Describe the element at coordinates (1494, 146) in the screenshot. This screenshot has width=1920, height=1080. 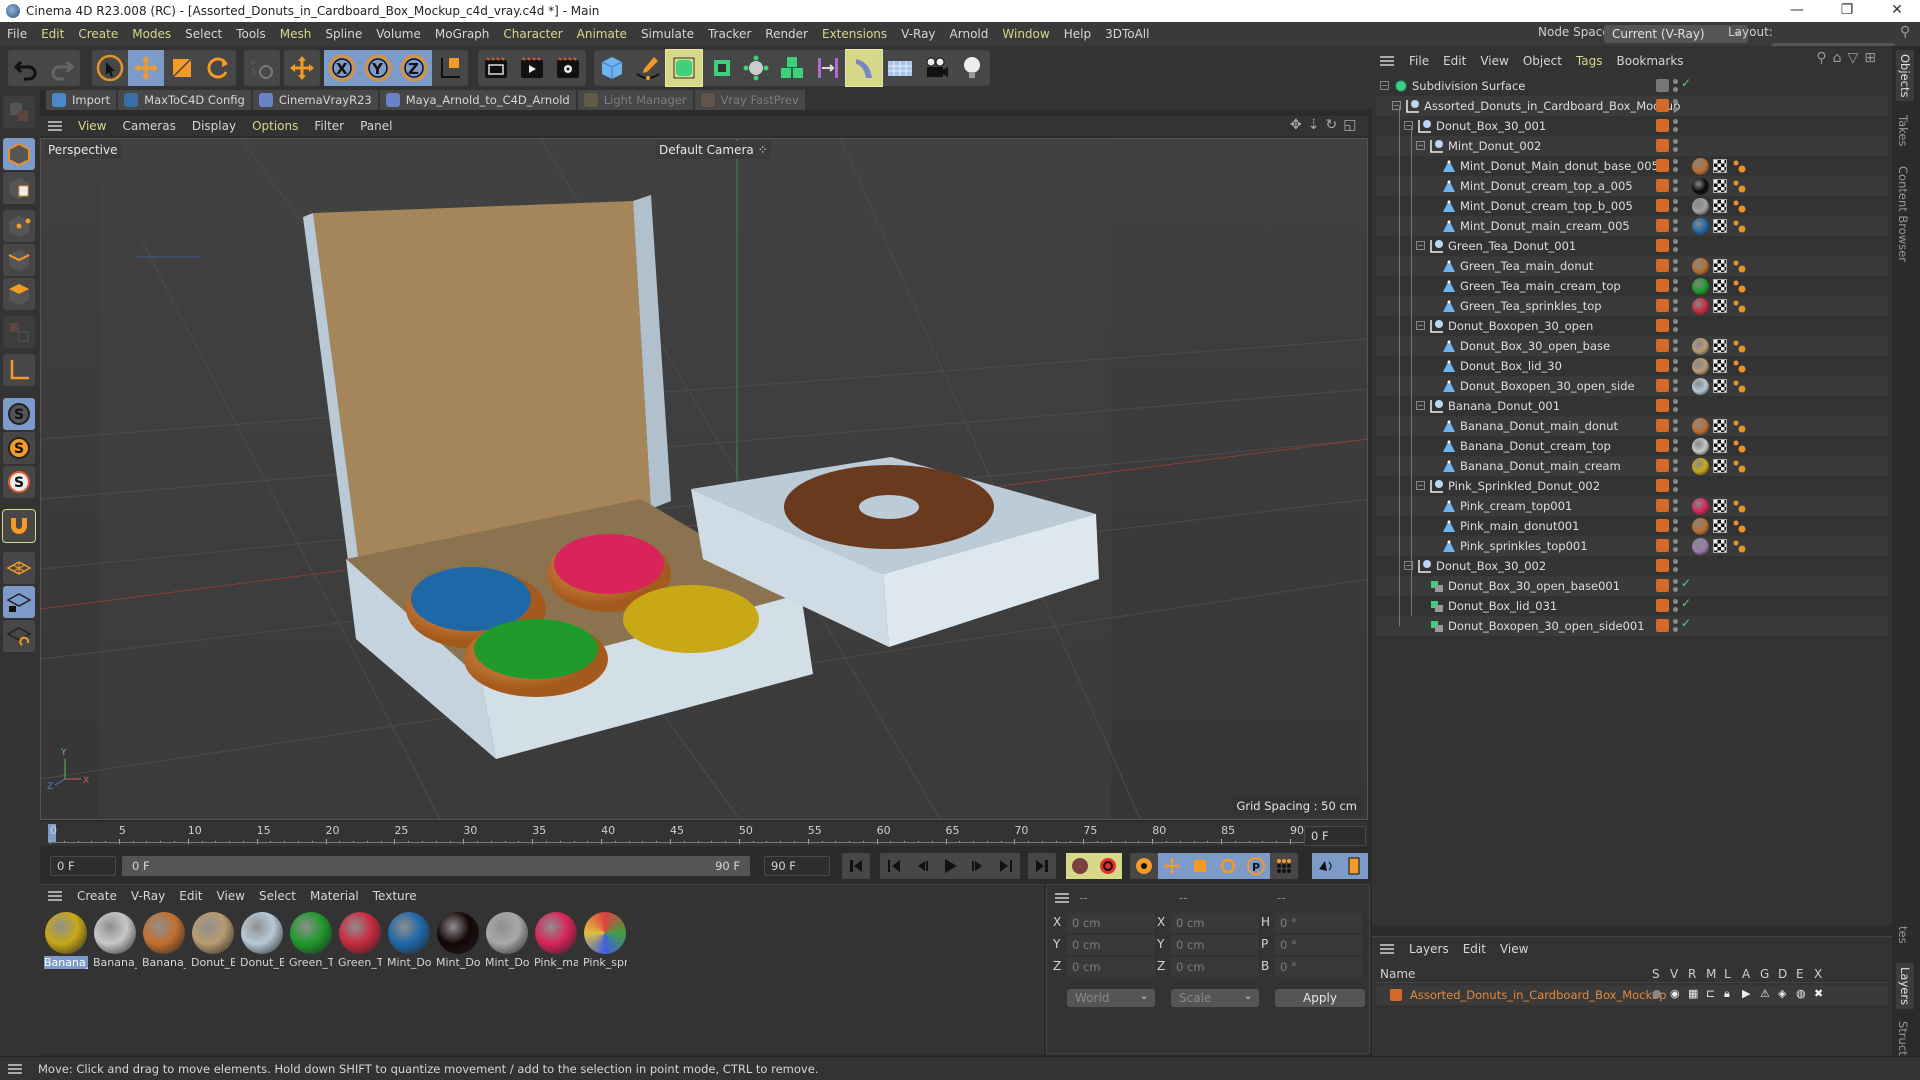
I see `object-name: Mint_Donut_002` at that location.